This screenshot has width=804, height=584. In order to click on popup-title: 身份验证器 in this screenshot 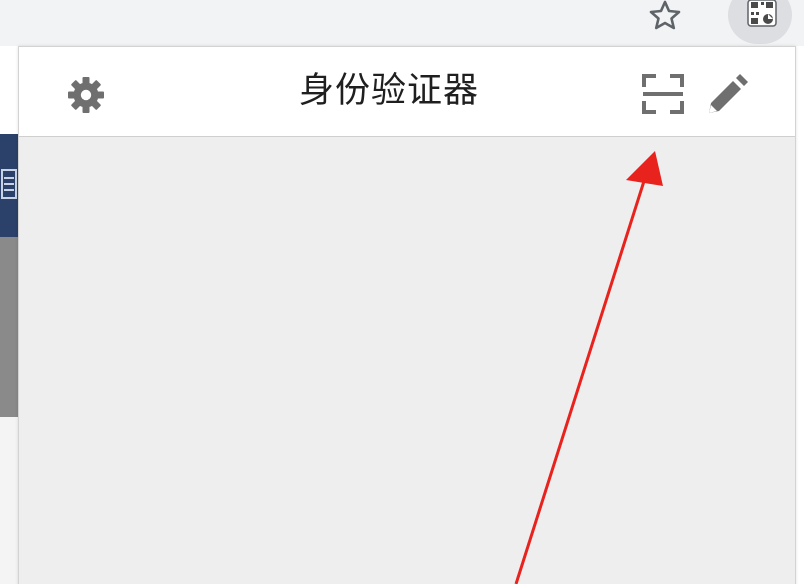, I will do `click(389, 91)`.